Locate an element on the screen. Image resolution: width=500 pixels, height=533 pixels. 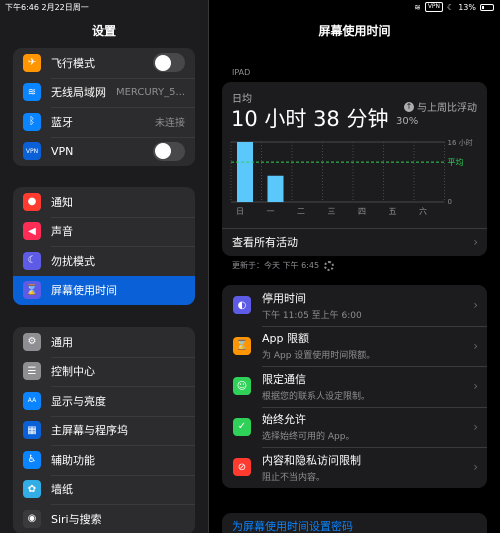
sidebar-item-label: 屏幕使用时间 is located at coordinates (84, 291).